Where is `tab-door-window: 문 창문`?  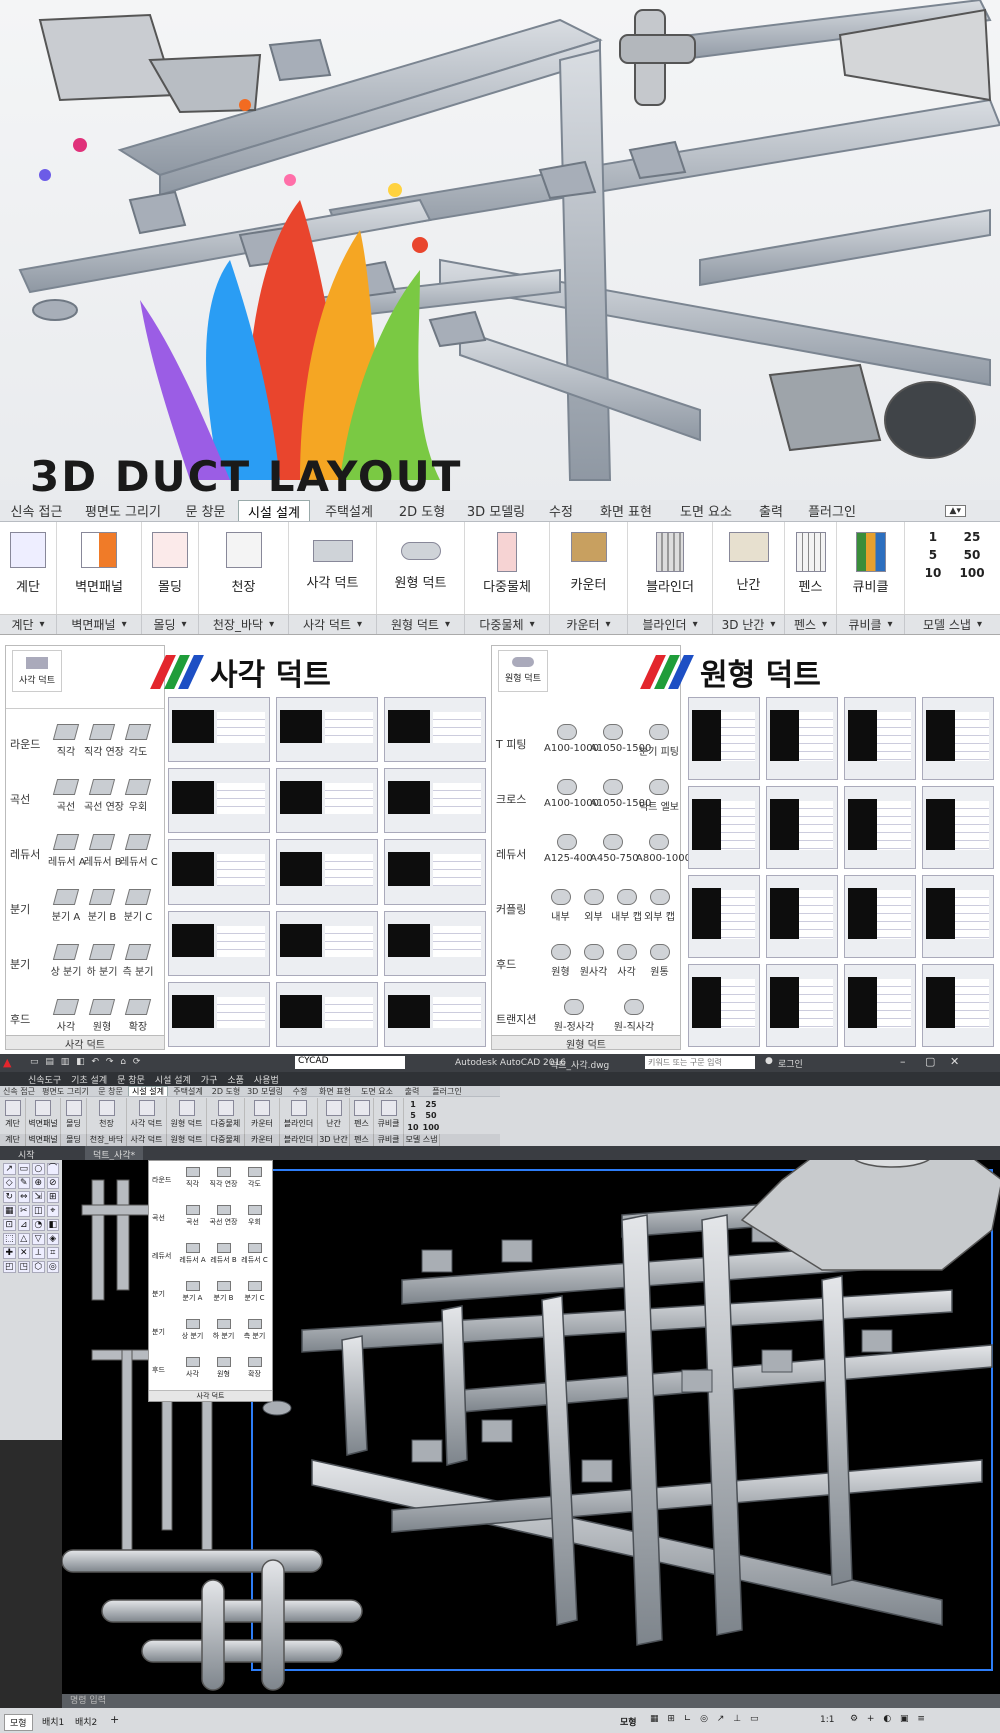
tab-door-window: 문 창문 is located at coordinates (205, 510).